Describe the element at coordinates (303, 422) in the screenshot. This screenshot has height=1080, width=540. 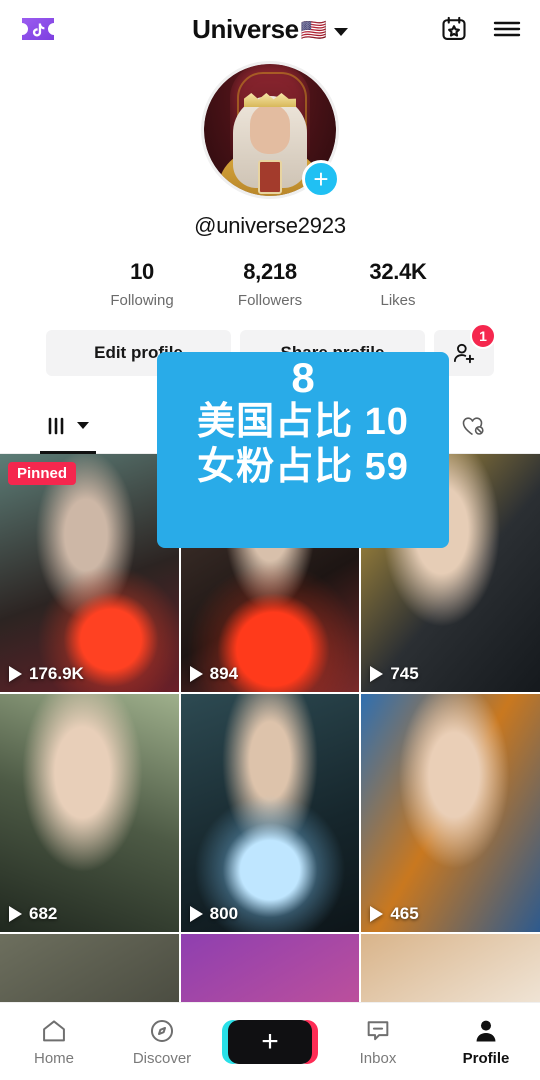
I see `overlay-line-1: 美国占比 10` at that location.